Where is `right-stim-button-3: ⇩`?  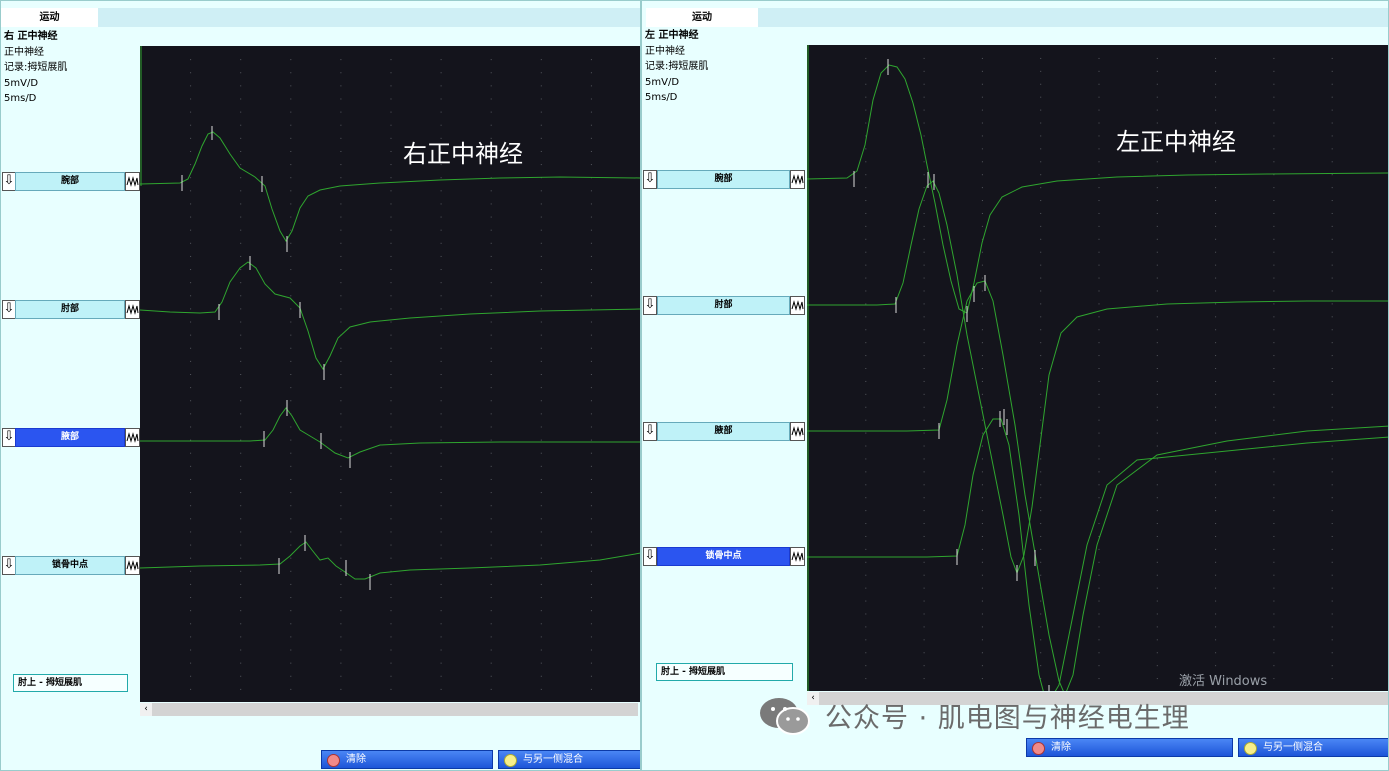 right-stim-button-3: ⇩ is located at coordinates (650, 431).